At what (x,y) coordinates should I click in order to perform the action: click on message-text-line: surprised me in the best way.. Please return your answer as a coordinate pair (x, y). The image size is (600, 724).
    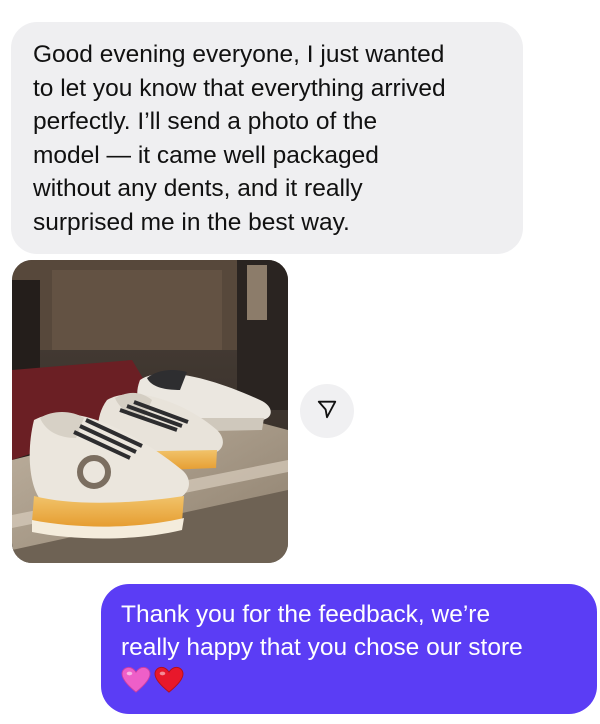
    Looking at the image, I should click on (191, 222).